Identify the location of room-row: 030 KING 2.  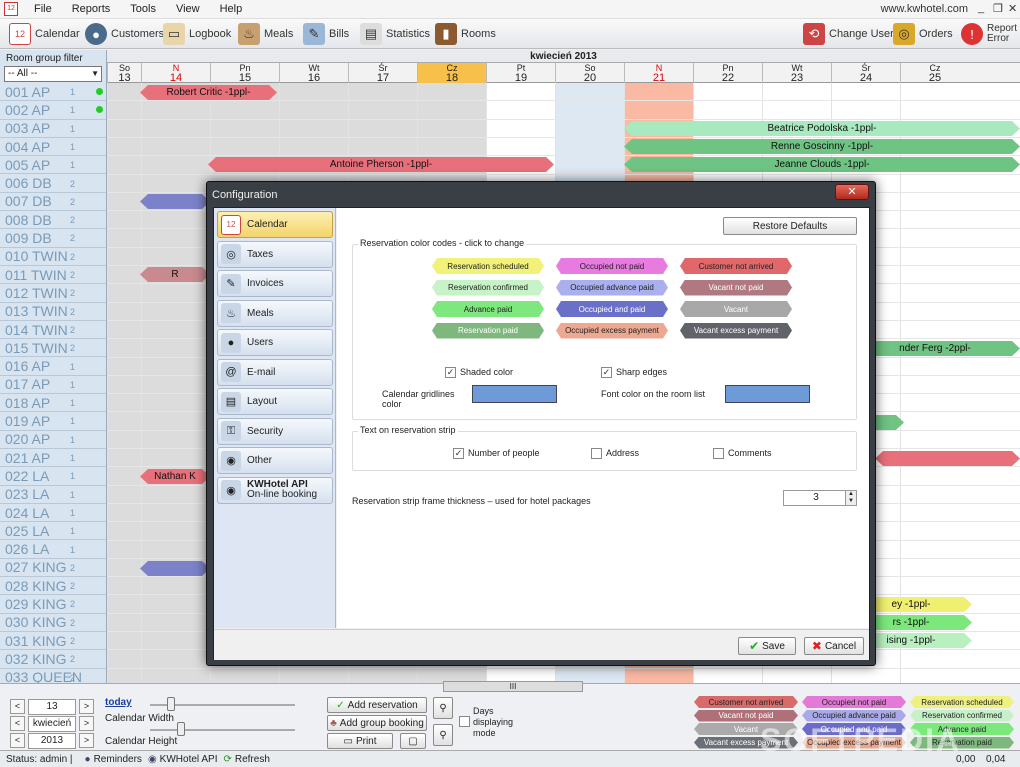
(53, 623).